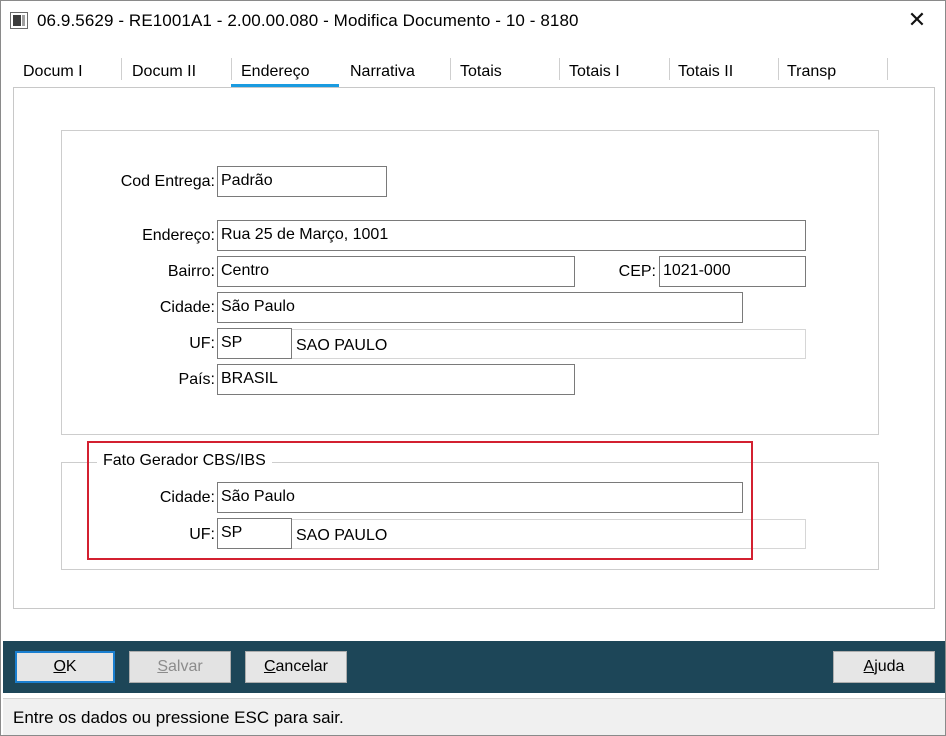  I want to click on cod-entrega-field: Padrão, so click(302, 181).